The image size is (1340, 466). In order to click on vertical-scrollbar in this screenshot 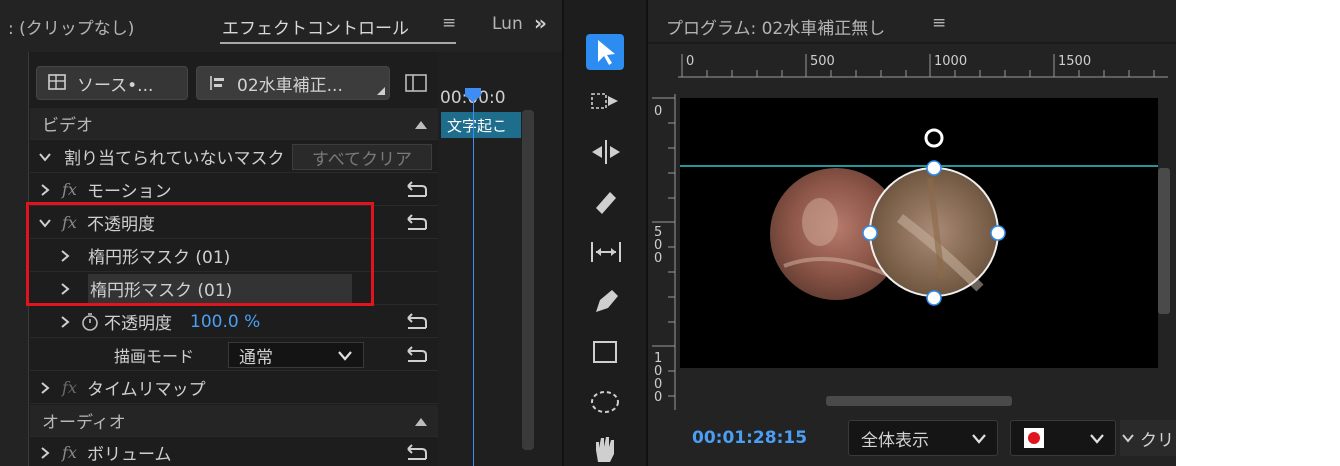, I will do `click(528, 280)`.